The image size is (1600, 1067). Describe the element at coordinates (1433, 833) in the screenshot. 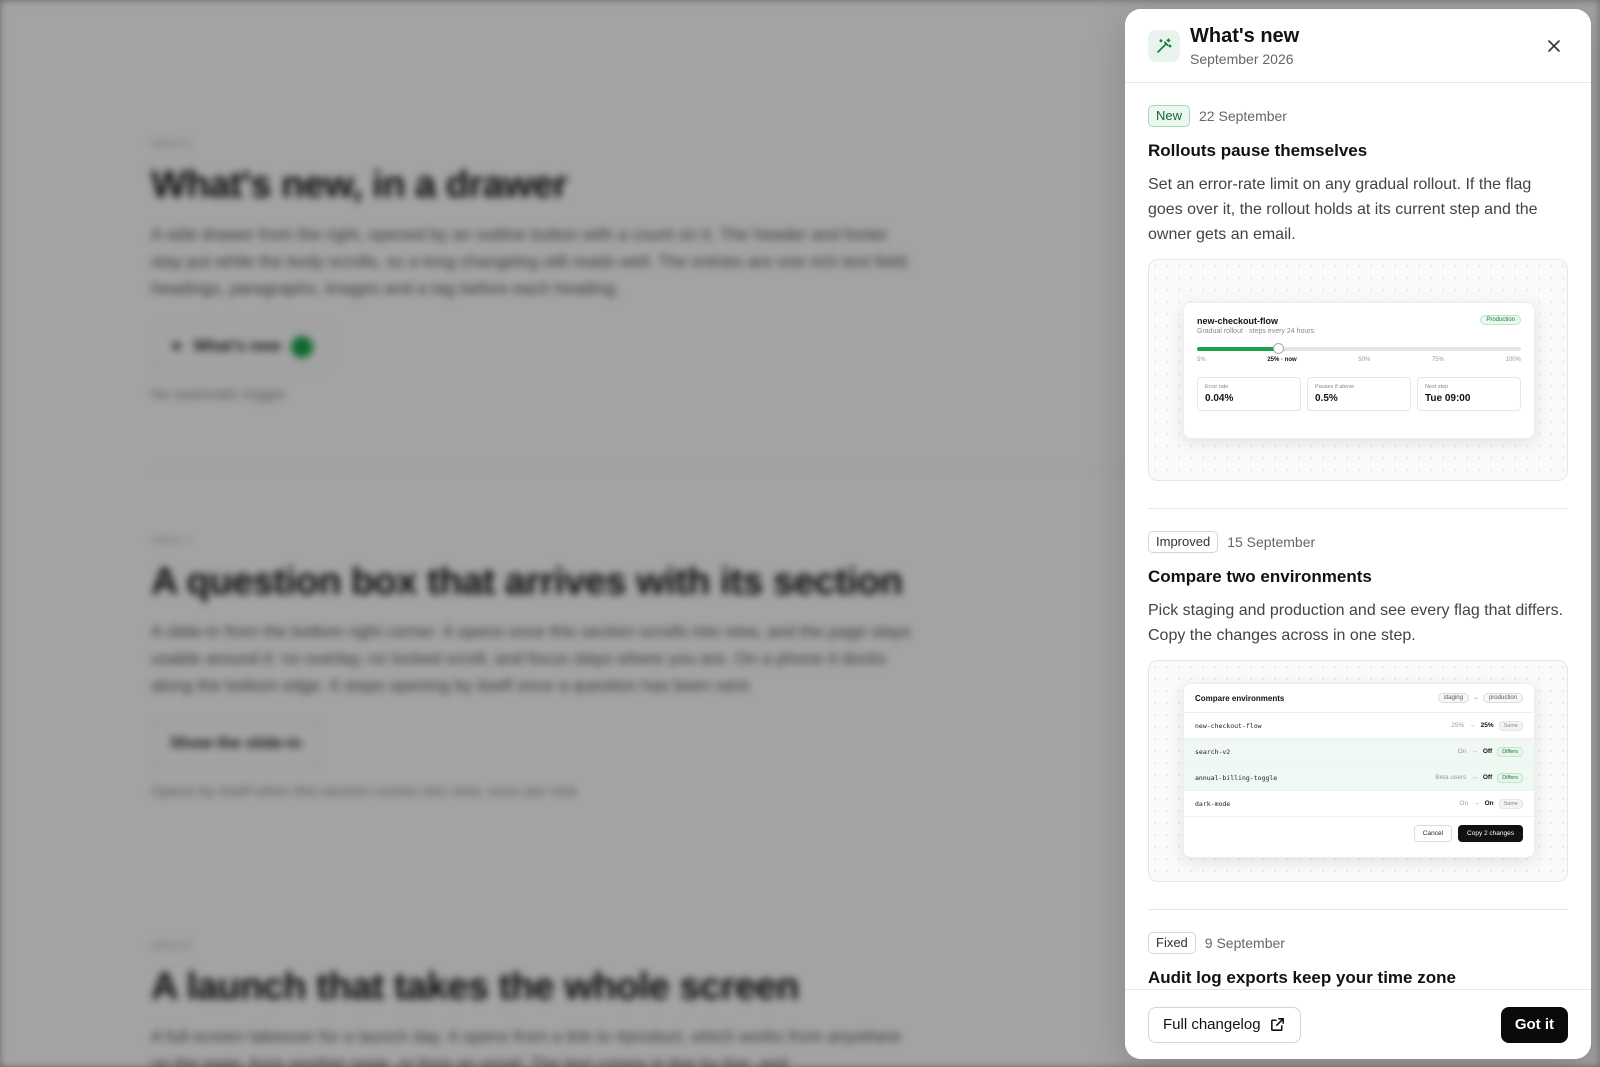

I see `cancel-button: Cancel` at that location.